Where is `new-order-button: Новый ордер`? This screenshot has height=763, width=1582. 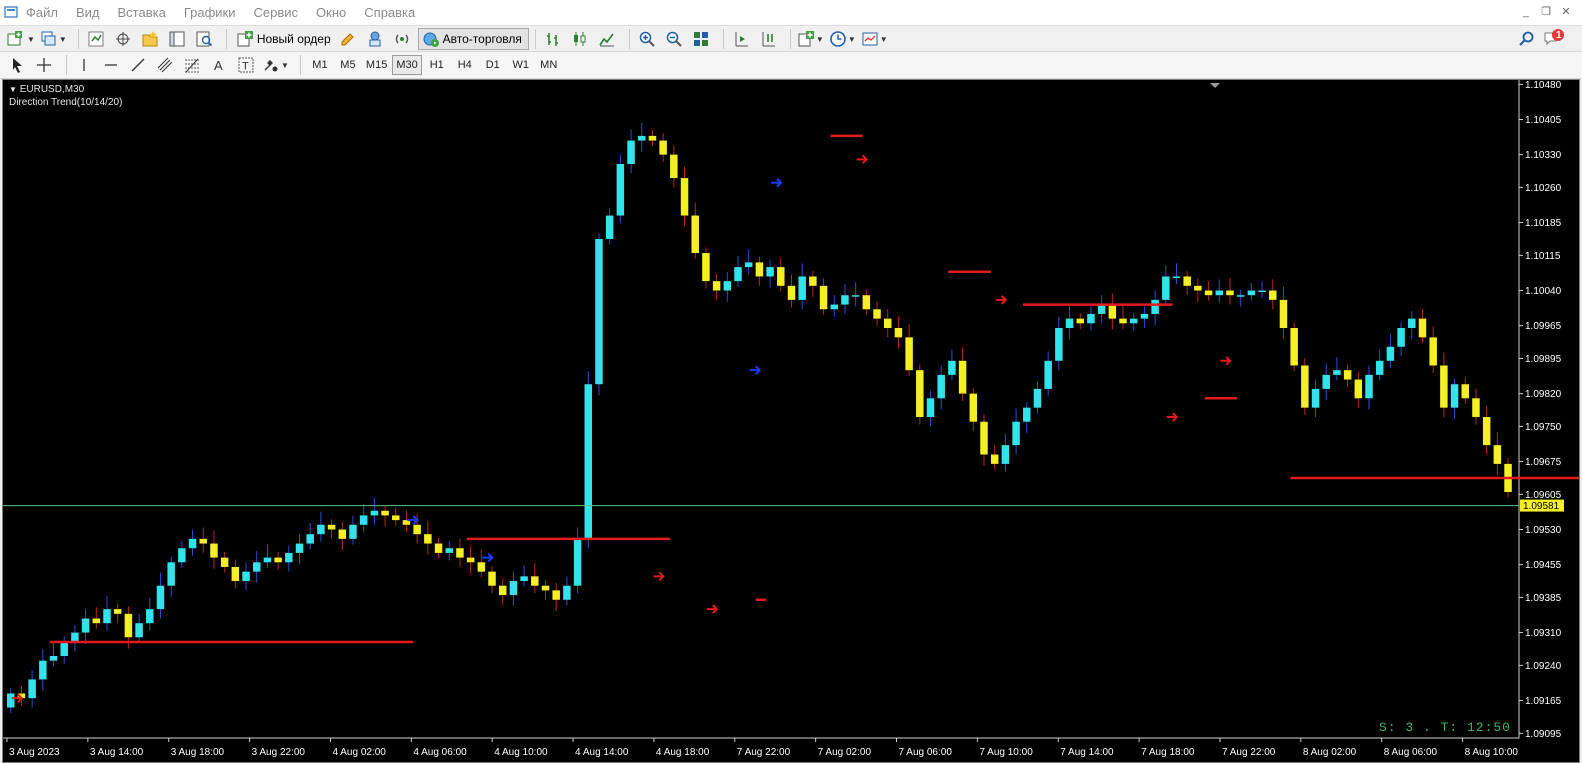
new-order-button: Новый ордер is located at coordinates (285, 39).